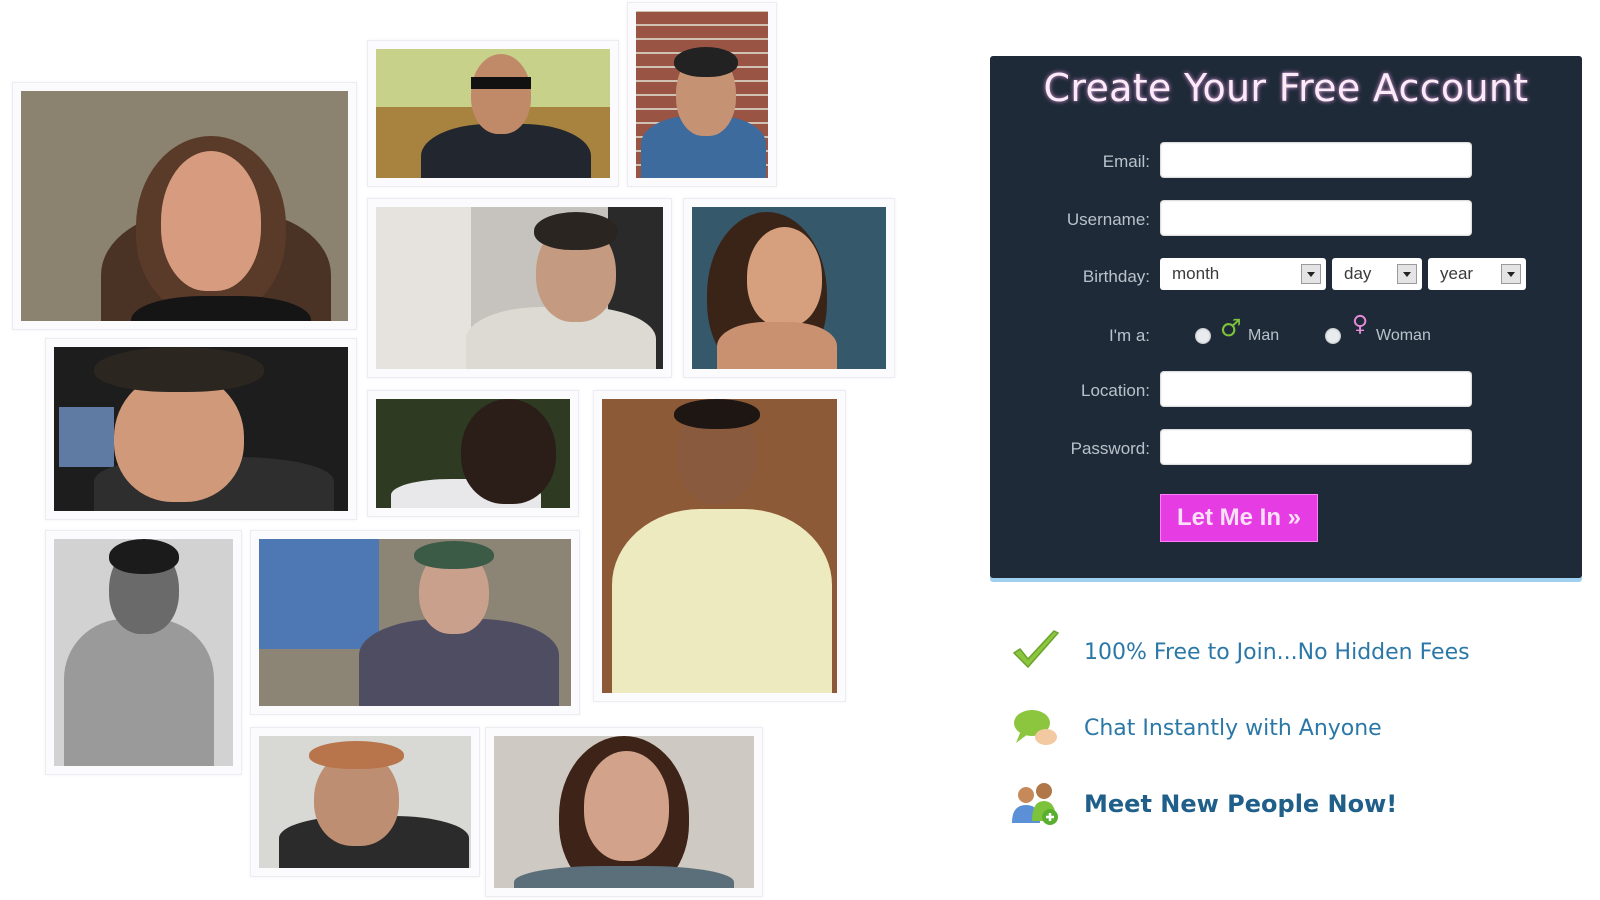 The image size is (1600, 900). Describe the element at coordinates (1243, 274) in the screenshot. I see `birthday-month-select: month` at that location.